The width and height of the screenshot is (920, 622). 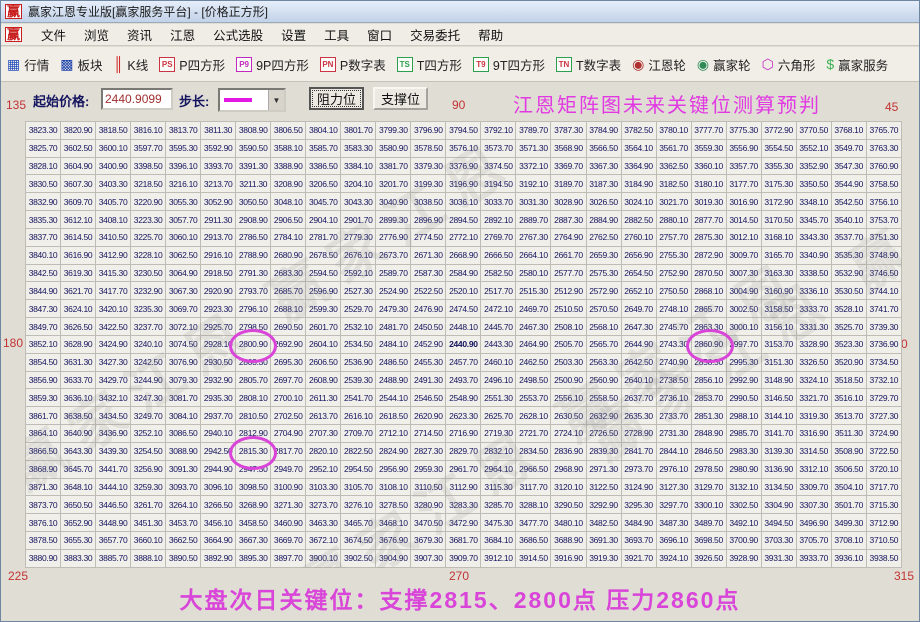 What do you see at coordinates (603, 219) in the screenshot?
I see `grid-cell: 2884.90` at bounding box center [603, 219].